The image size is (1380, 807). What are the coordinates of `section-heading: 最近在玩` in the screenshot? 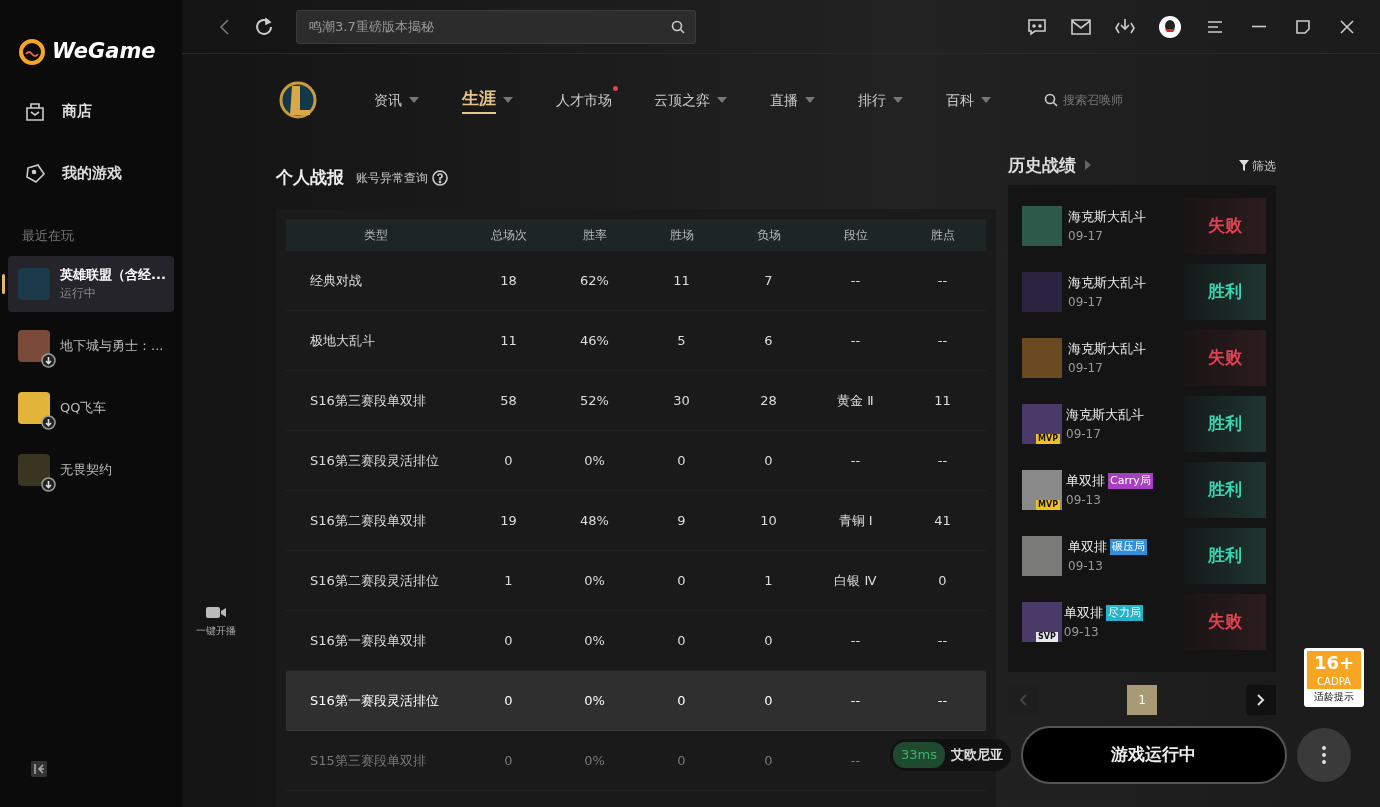 It's located at (48, 236).